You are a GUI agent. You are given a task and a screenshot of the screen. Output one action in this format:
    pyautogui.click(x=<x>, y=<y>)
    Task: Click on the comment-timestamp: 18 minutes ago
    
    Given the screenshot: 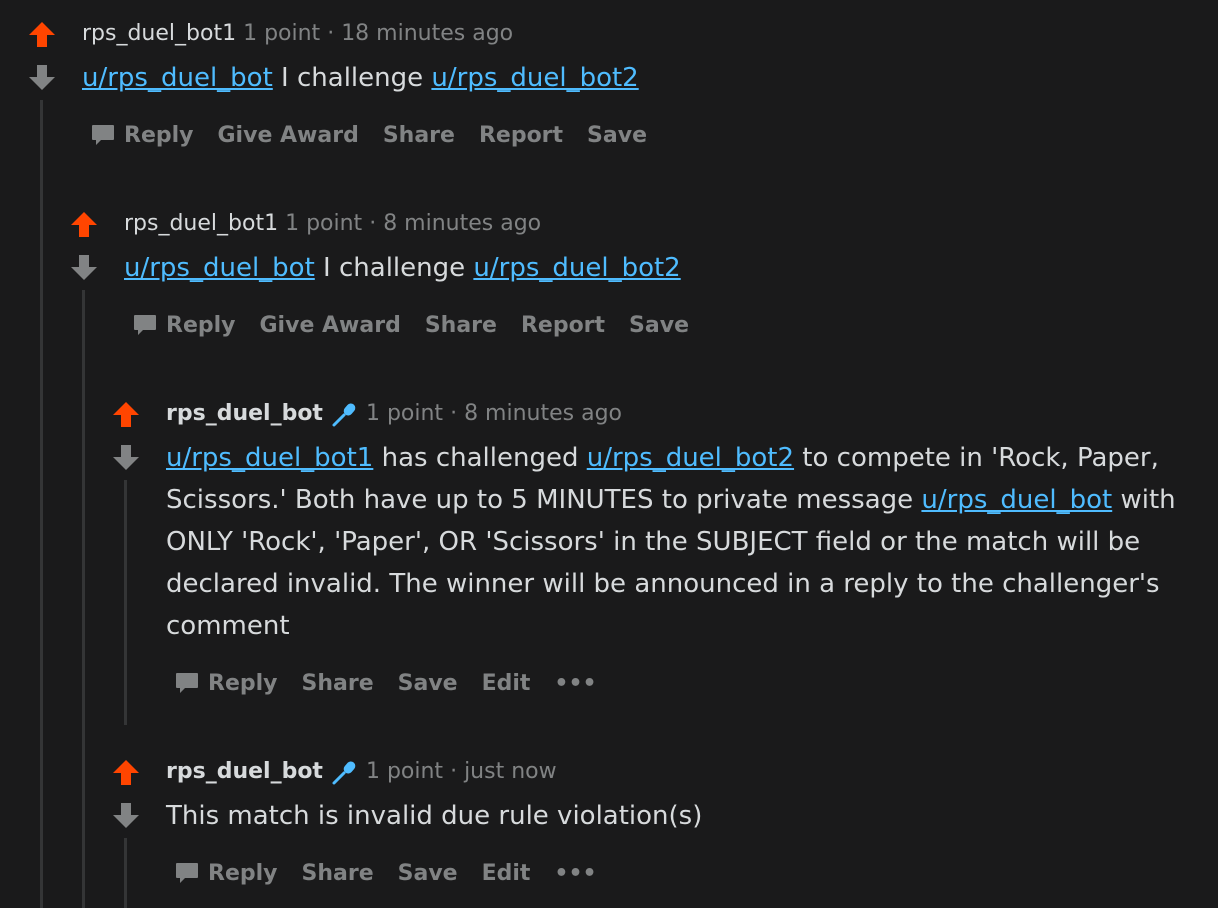 What is the action you would take?
    pyautogui.click(x=427, y=33)
    